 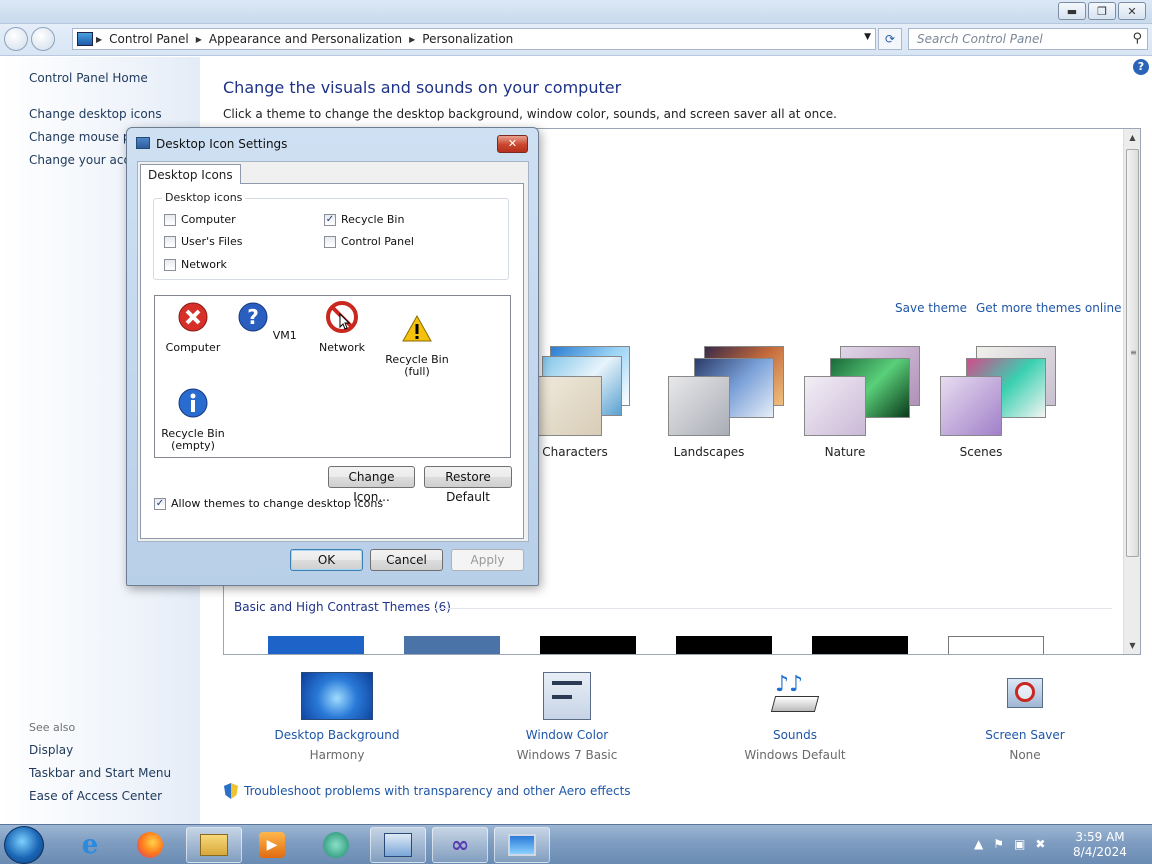 What do you see at coordinates (1100, 845) in the screenshot?
I see `system-clock: 3:59 AM 8/4/2024` at bounding box center [1100, 845].